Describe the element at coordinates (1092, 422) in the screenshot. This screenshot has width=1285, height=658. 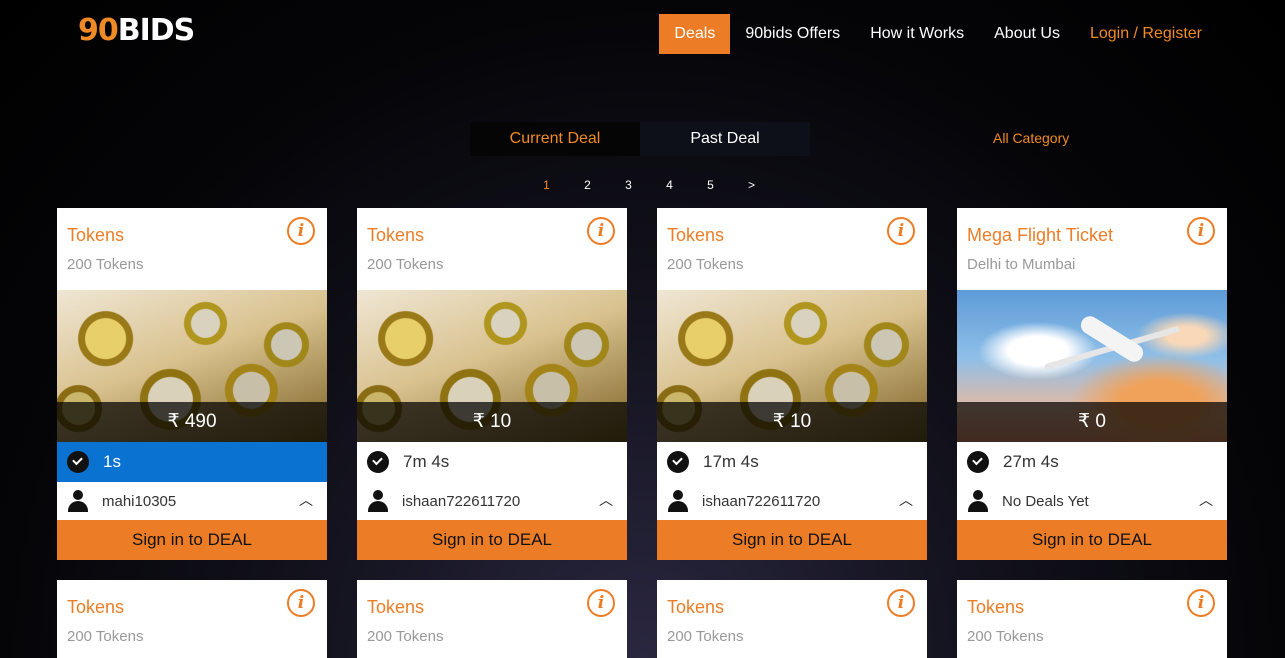
I see `card-price: ₹ 0` at that location.